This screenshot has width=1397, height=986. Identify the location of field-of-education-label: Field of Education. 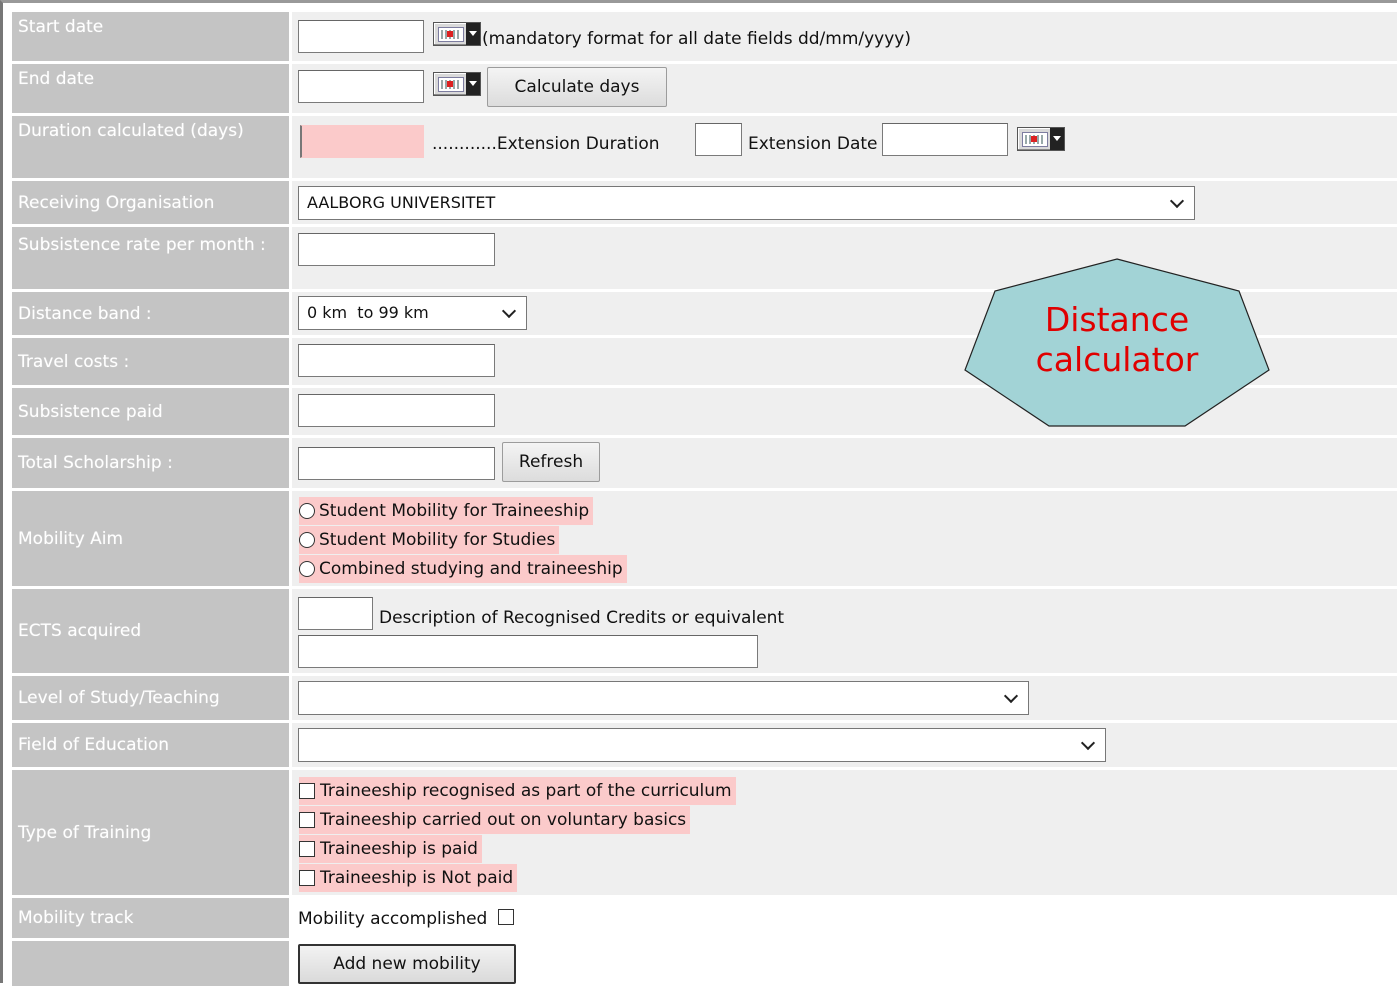
(150, 745).